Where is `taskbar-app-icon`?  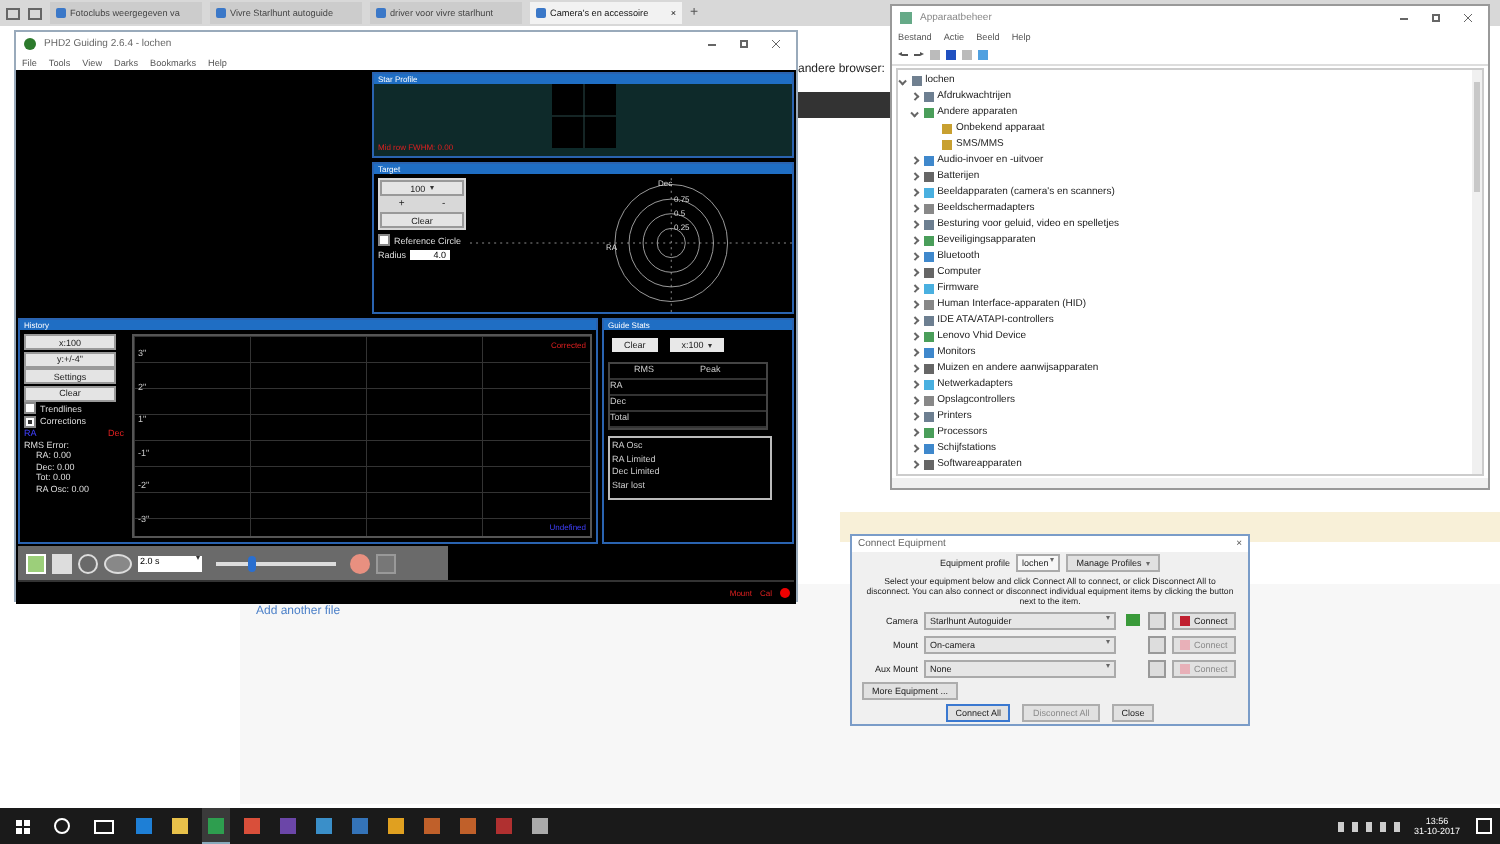
taskbar-app-icon is located at coordinates (216, 826).